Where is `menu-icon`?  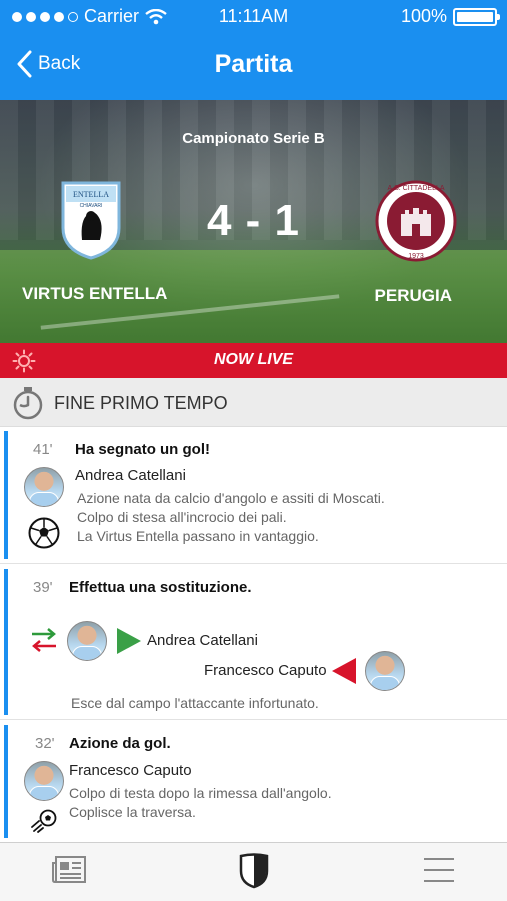
menu-icon is located at coordinates (439, 870).